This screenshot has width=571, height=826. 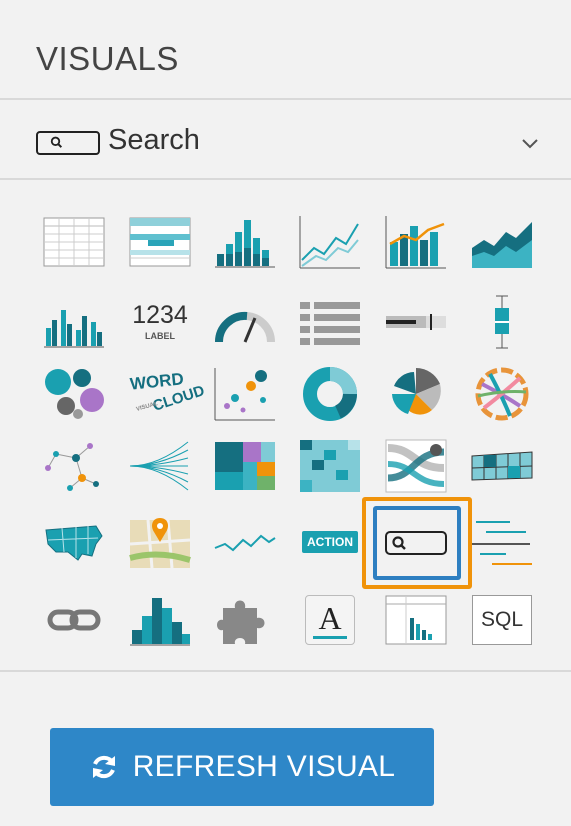 What do you see at coordinates (502, 542) in the screenshot?
I see `timeline-icon` at bounding box center [502, 542].